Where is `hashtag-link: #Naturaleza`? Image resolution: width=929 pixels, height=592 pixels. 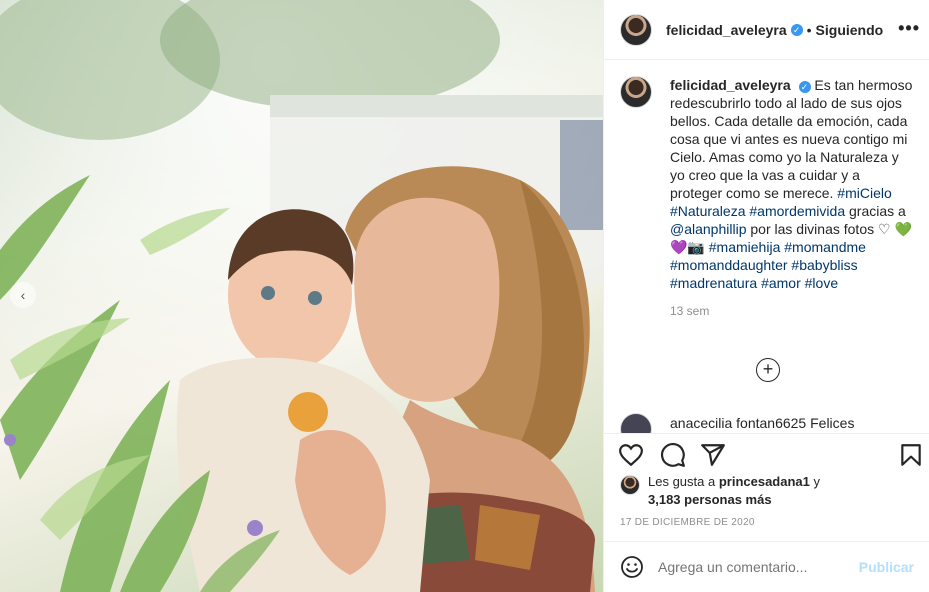 hashtag-link: #Naturaleza is located at coordinates (708, 211).